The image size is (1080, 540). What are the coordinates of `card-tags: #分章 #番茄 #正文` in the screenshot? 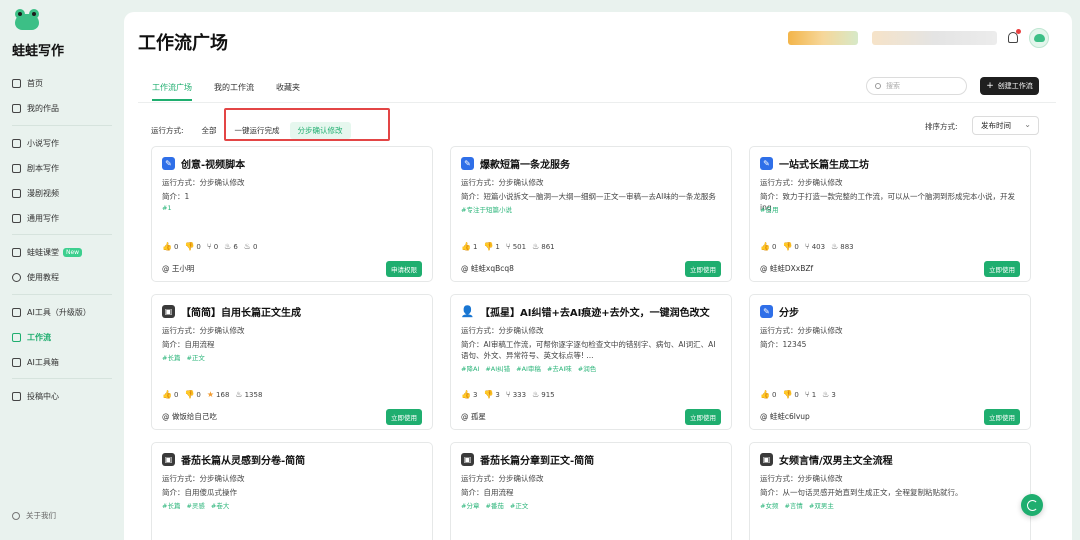 It's located at (497, 505).